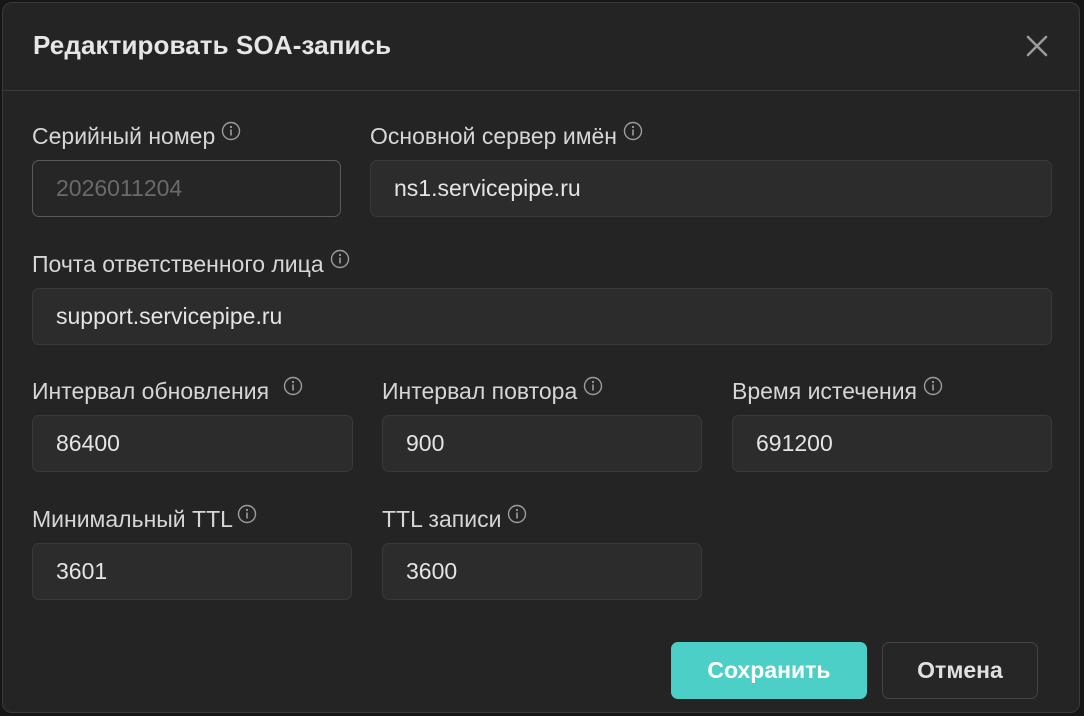  I want to click on serial-label-text: Серийный номер, so click(124, 136).